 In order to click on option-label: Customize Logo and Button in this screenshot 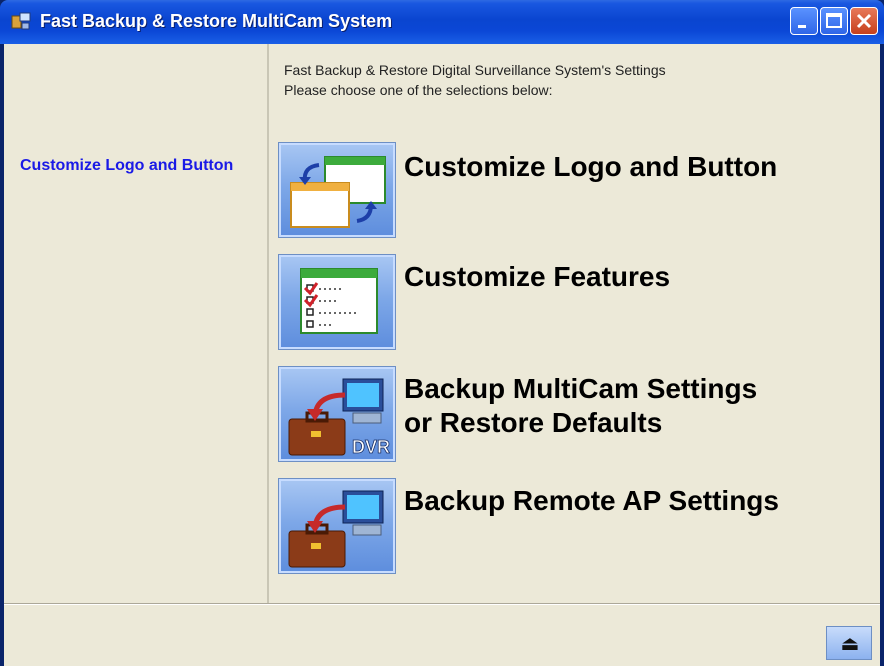, I will do `click(590, 167)`.